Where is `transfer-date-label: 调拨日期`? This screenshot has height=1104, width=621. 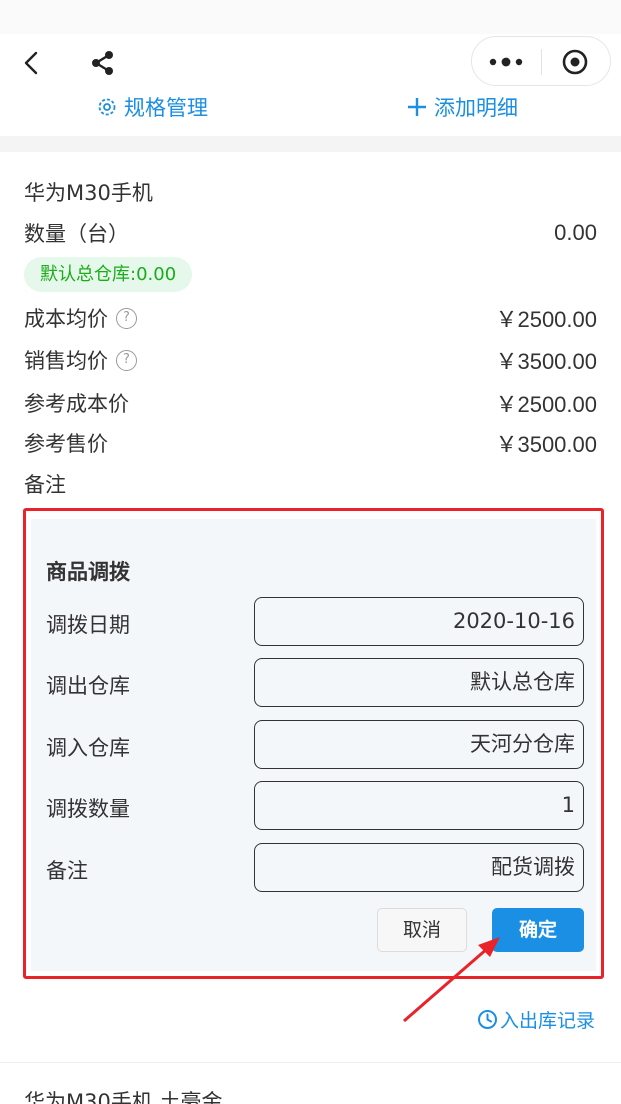 transfer-date-label: 调拨日期 is located at coordinates (88, 625).